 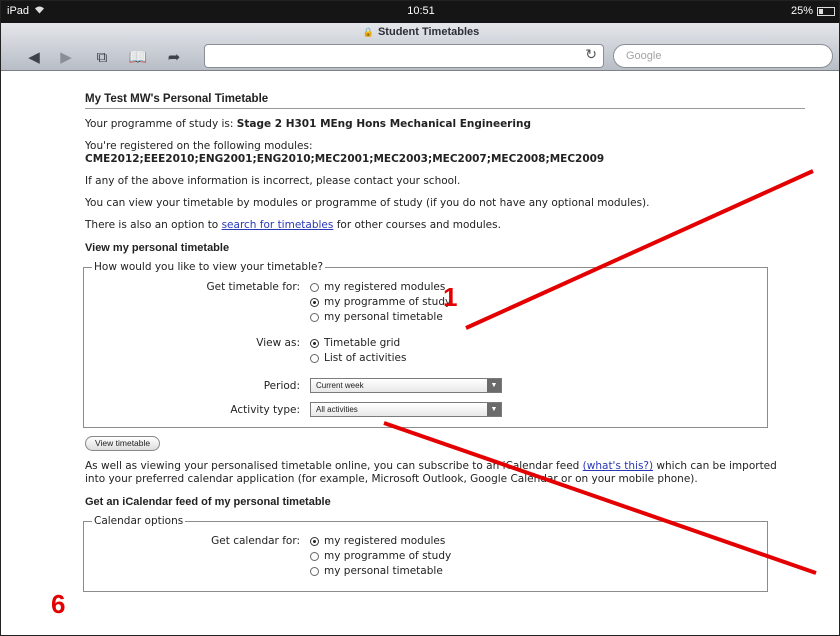 I want to click on period-row: Period: Current week ▼, so click(x=425, y=385).